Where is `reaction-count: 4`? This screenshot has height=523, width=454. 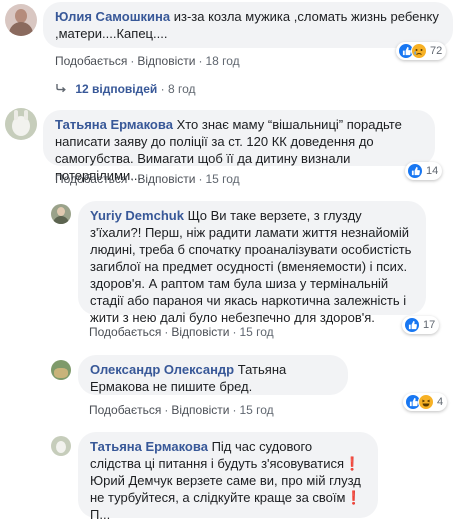
reaction-count: 4 is located at coordinates (440, 402).